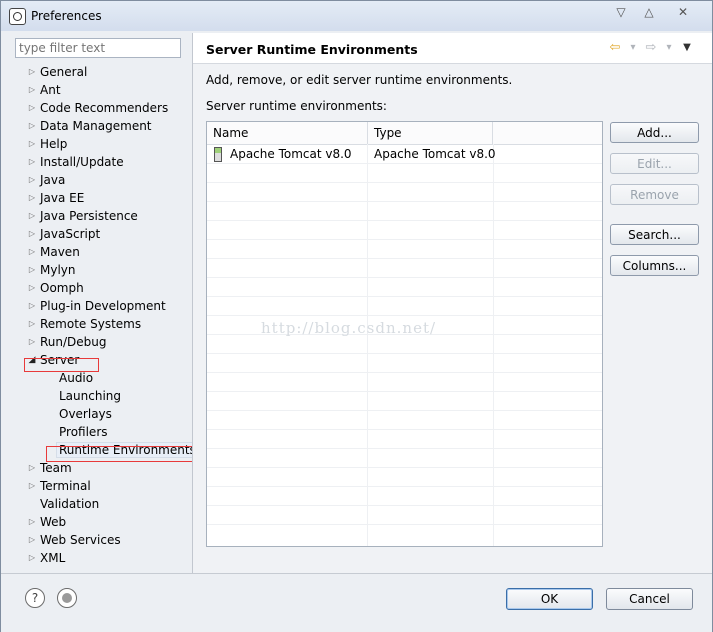 Image resolution: width=713 pixels, height=632 pixels. What do you see at coordinates (98, 108) in the screenshot?
I see `tree-item-code-recommenders: ▷ Code Recommenders` at bounding box center [98, 108].